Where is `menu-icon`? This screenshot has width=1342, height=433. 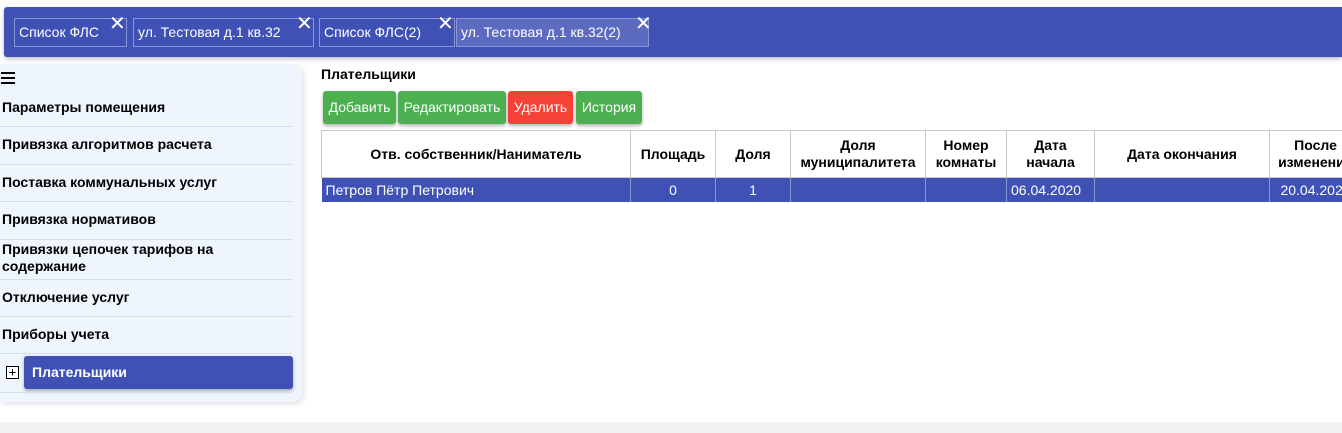
menu-icon is located at coordinates (8, 79).